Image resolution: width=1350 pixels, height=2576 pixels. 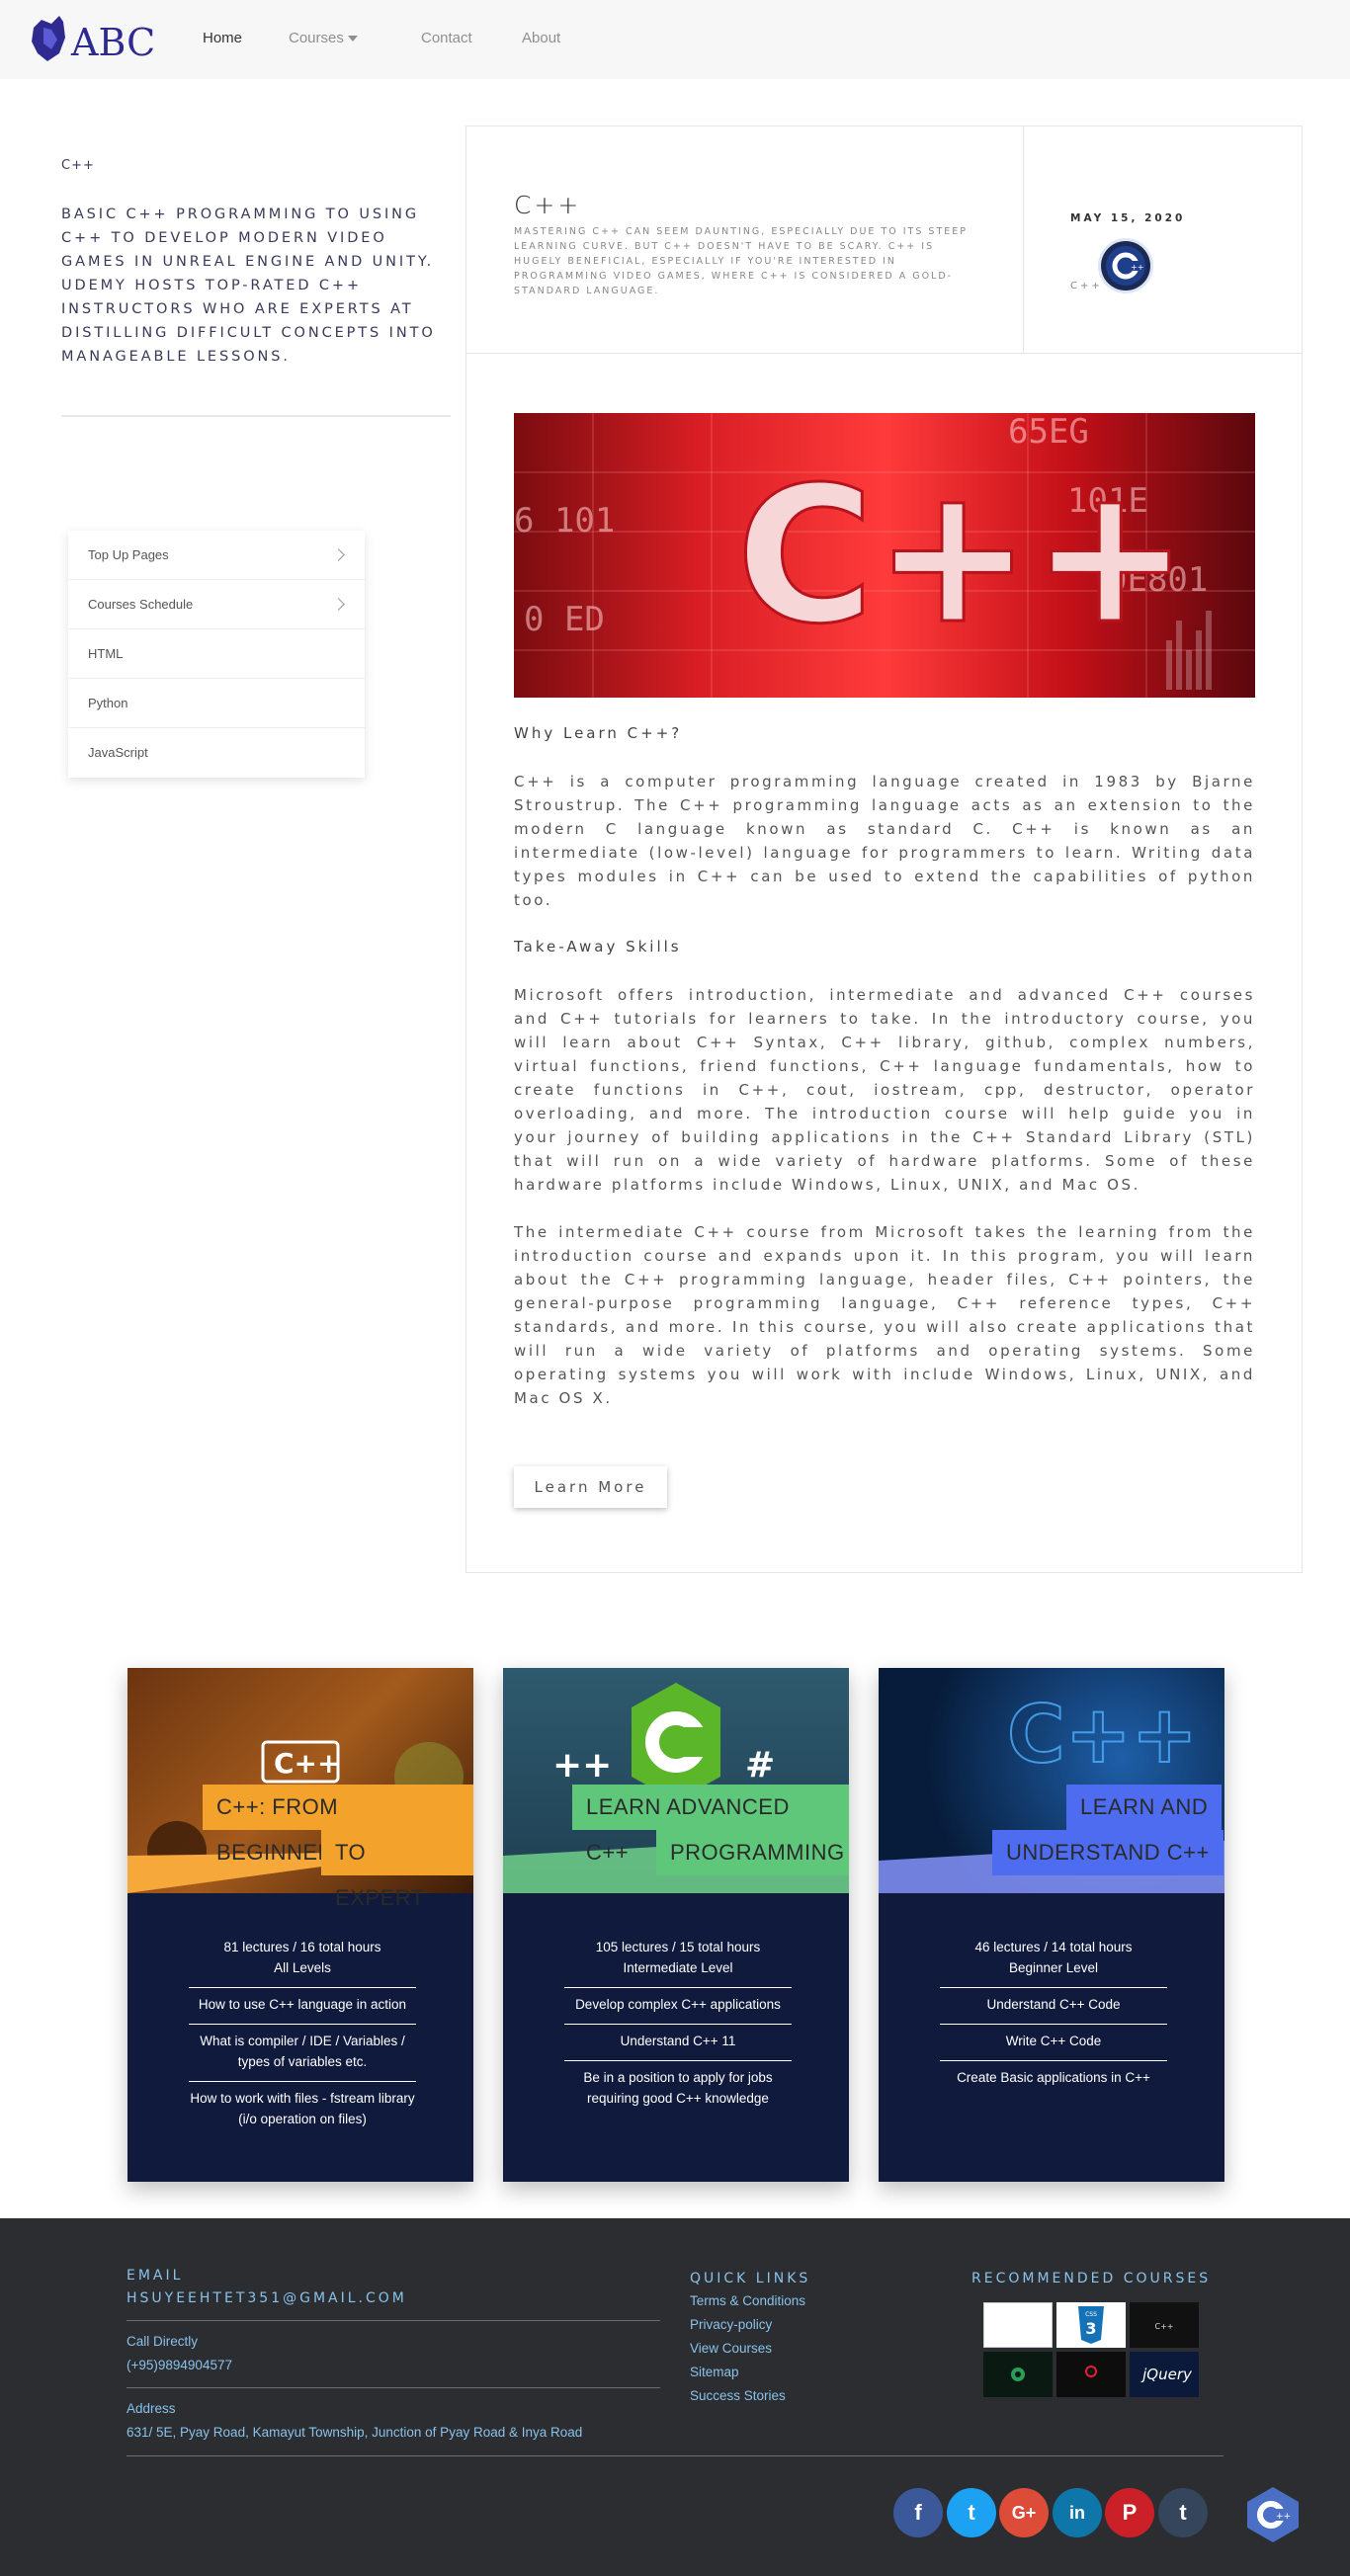 I want to click on heading-why-learn: Why Learn C++?, so click(x=598, y=733).